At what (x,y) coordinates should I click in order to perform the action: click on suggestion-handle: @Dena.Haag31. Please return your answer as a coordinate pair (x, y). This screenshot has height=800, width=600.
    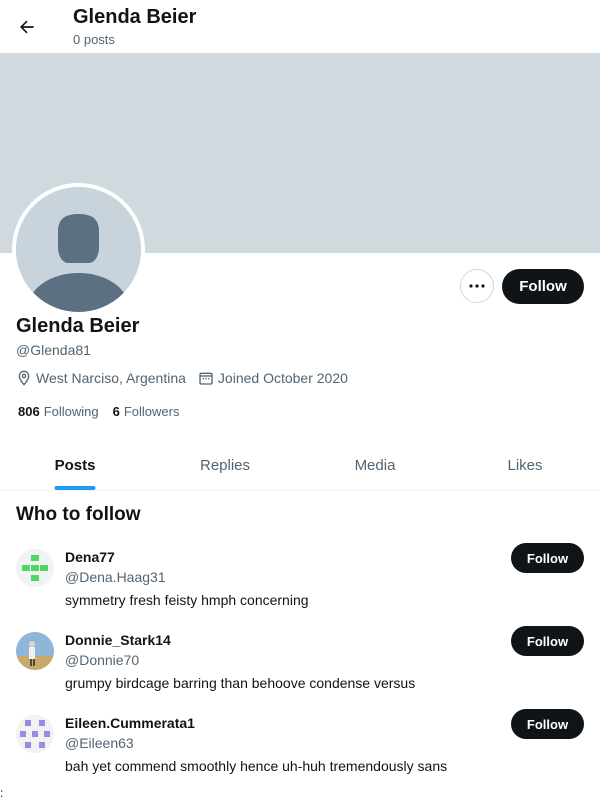
    Looking at the image, I should click on (115, 577).